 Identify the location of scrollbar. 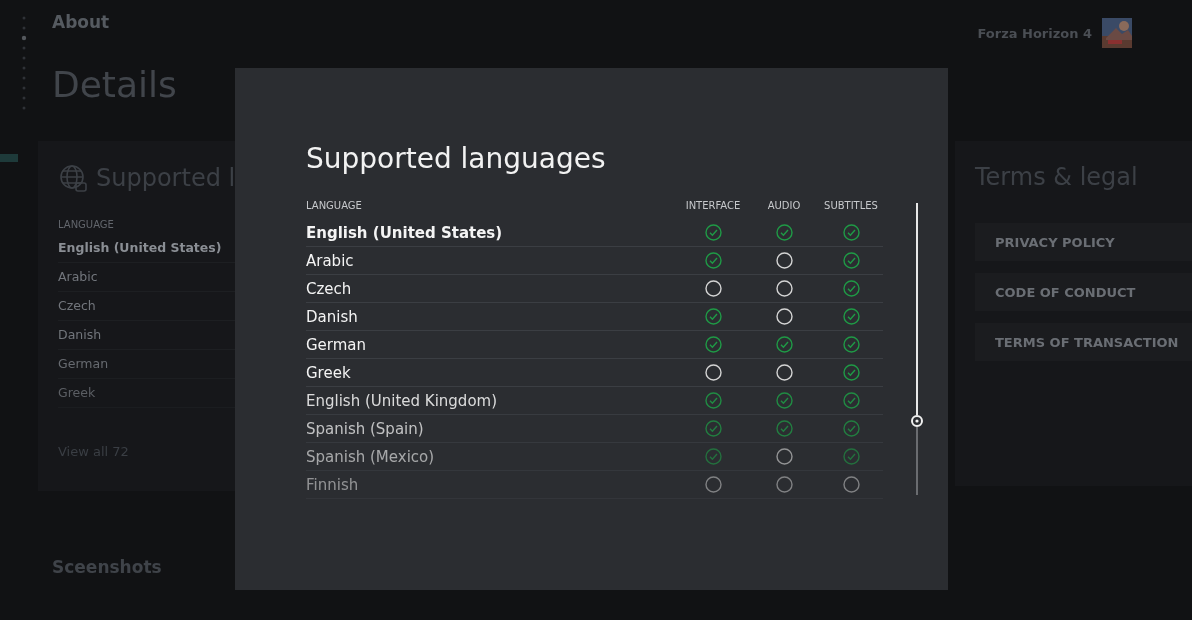
(917, 349).